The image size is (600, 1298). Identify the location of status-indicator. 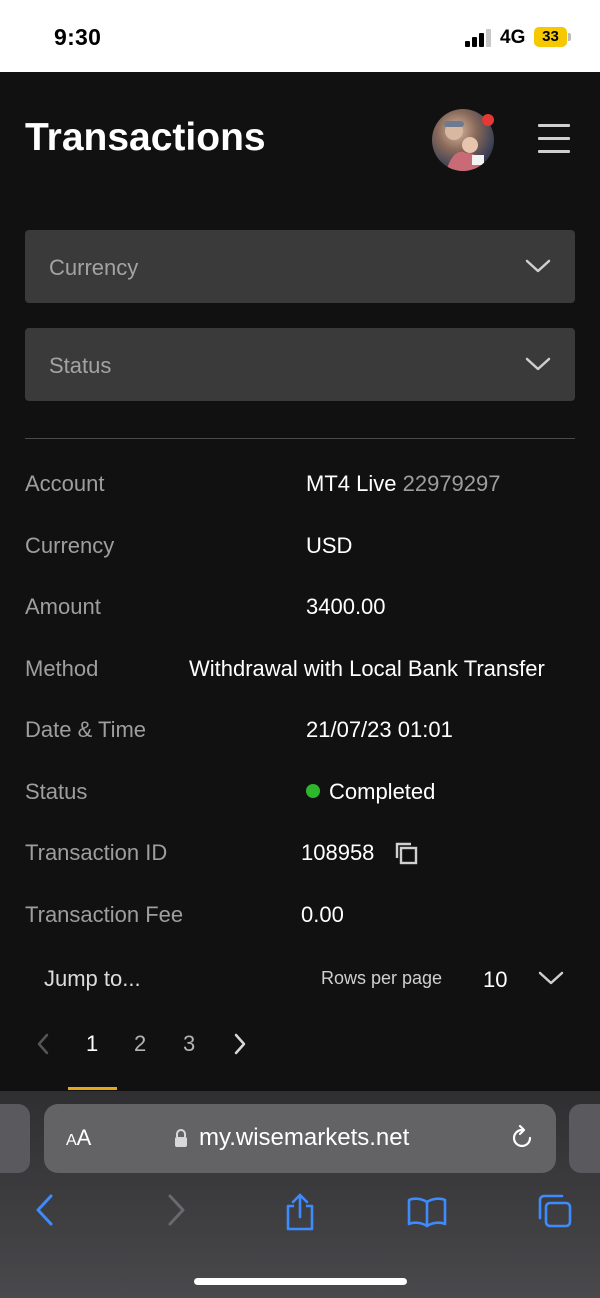
(313, 791).